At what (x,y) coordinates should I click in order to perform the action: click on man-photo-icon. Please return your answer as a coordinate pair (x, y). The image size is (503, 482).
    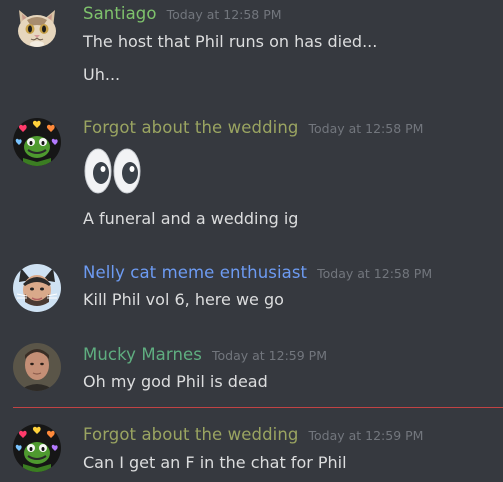
    Looking at the image, I should click on (37, 367).